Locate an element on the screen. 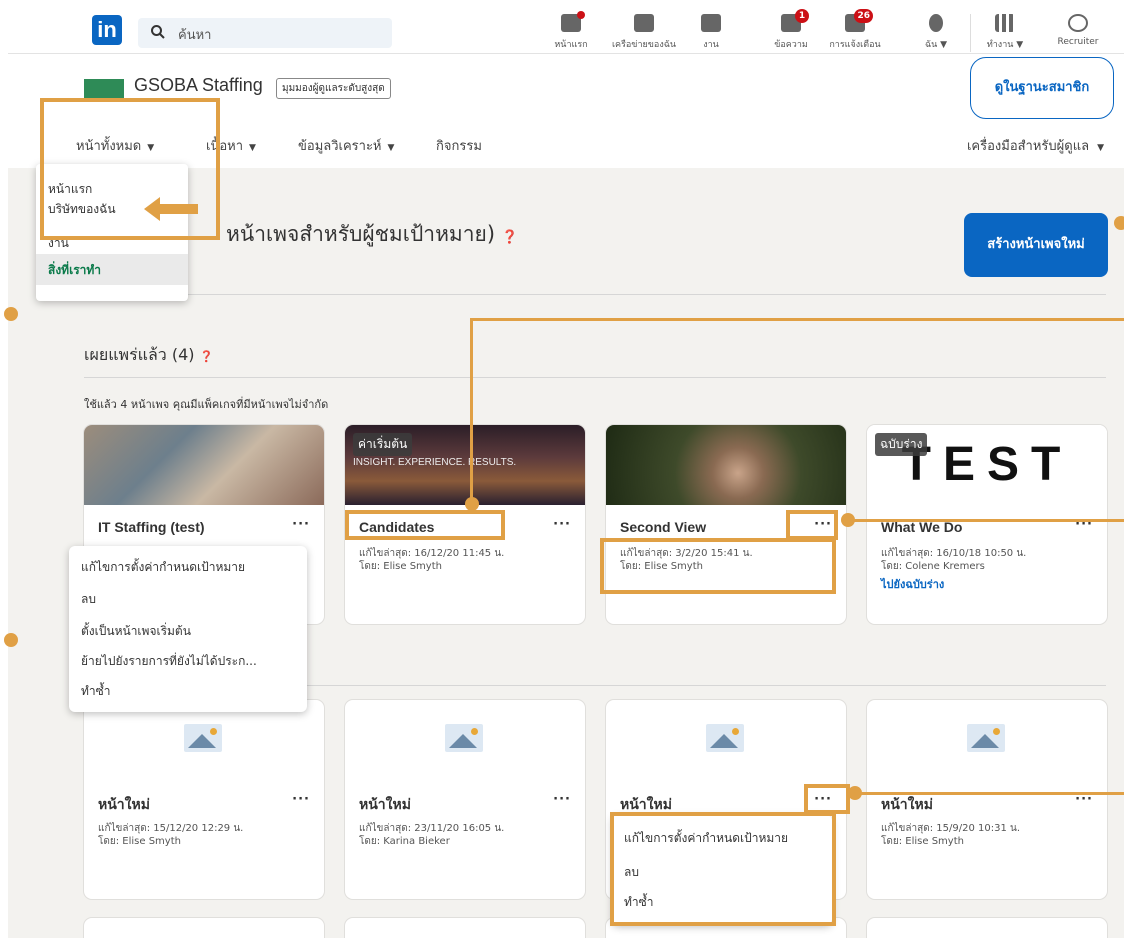  status-badge: ค่าเริ่มต้น is located at coordinates (383, 444).